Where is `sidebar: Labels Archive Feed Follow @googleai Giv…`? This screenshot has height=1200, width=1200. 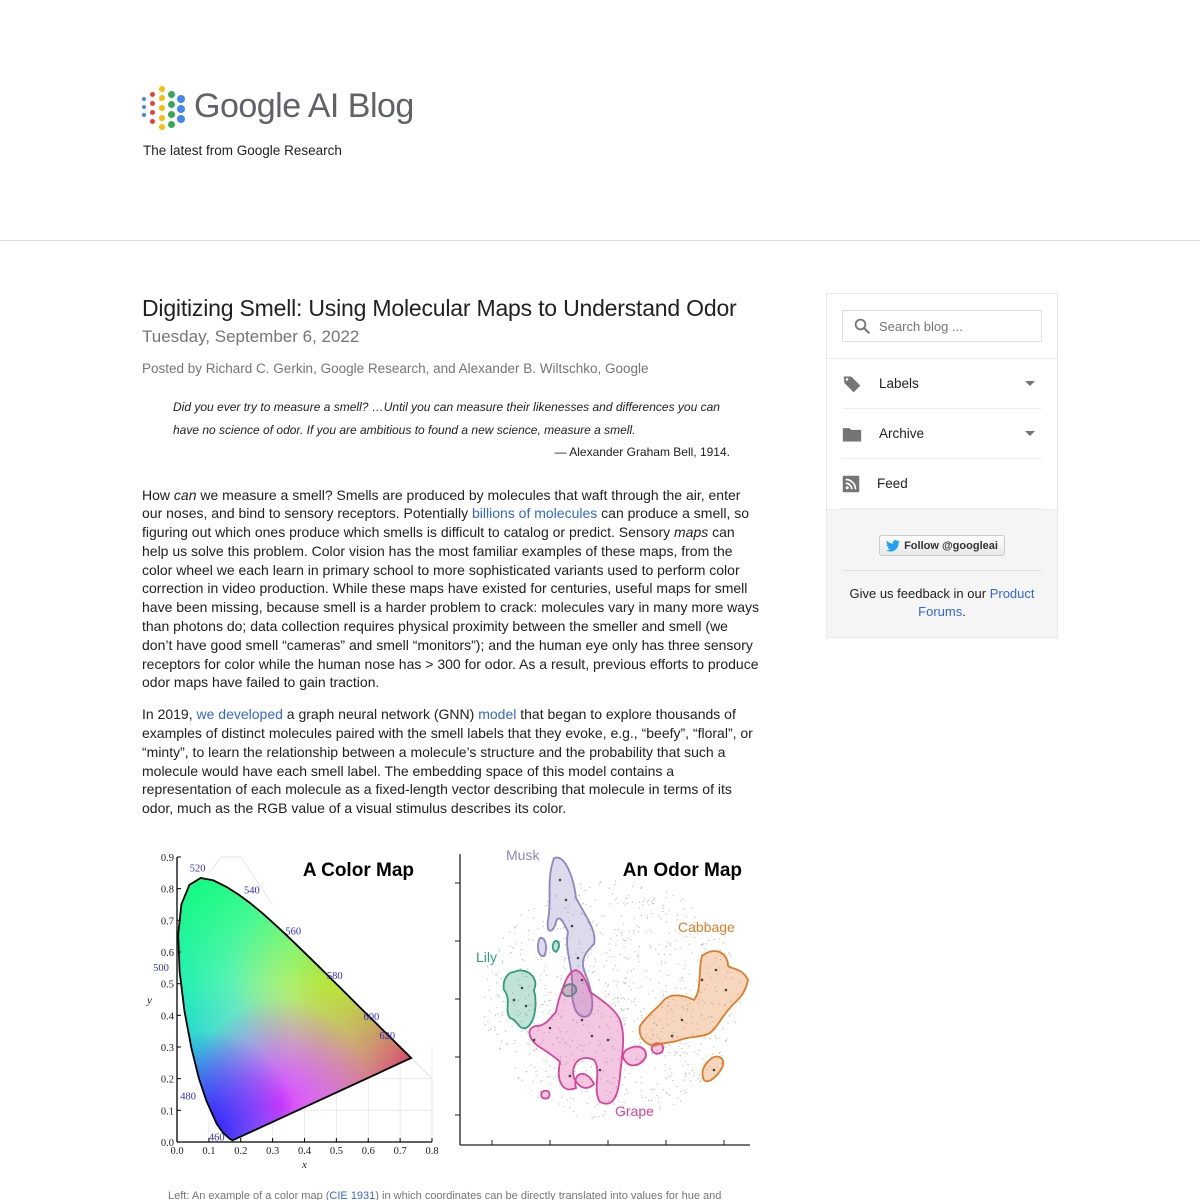 sidebar: Labels Archive Feed Follow @googleai Giv… is located at coordinates (942, 465).